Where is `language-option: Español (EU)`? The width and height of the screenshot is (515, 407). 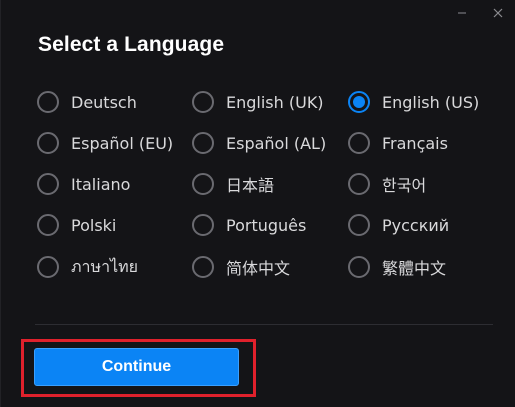
language-option: Español (EU) is located at coordinates (105, 143).